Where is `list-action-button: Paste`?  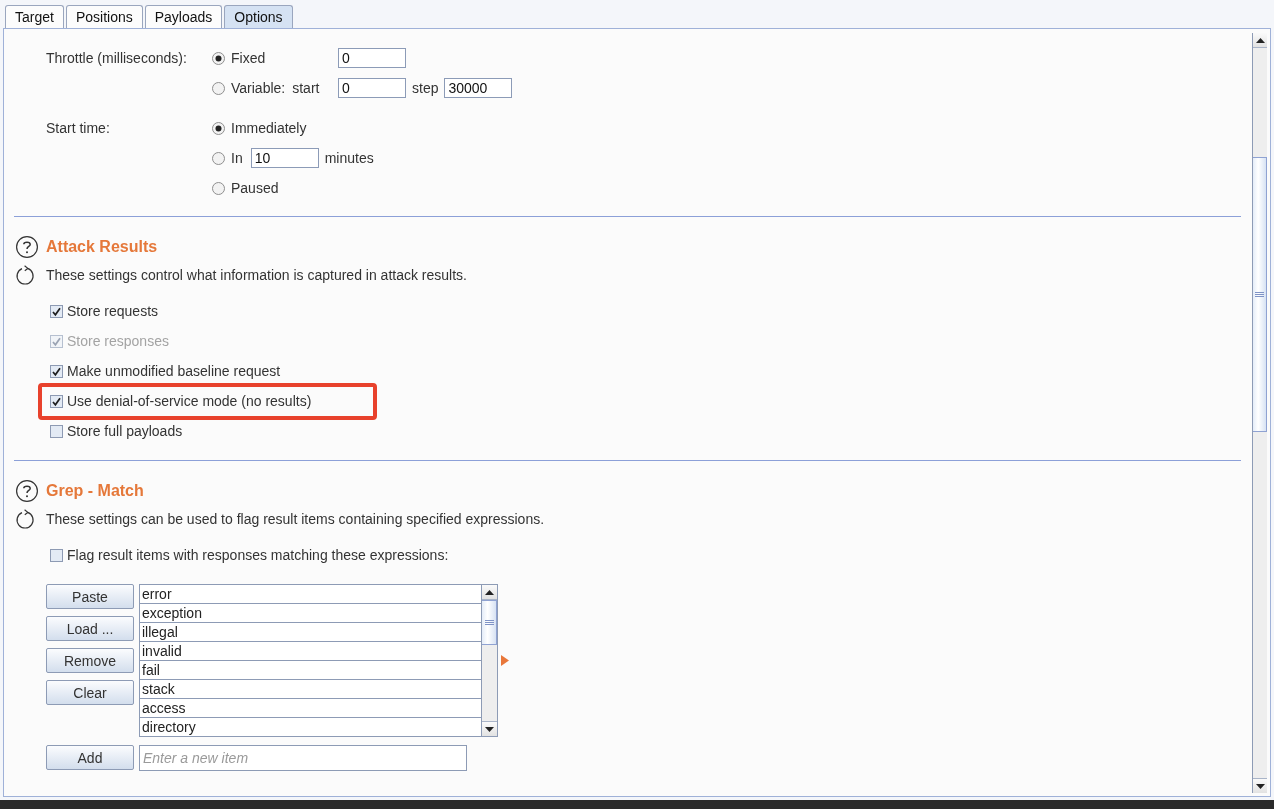 list-action-button: Paste is located at coordinates (90, 596).